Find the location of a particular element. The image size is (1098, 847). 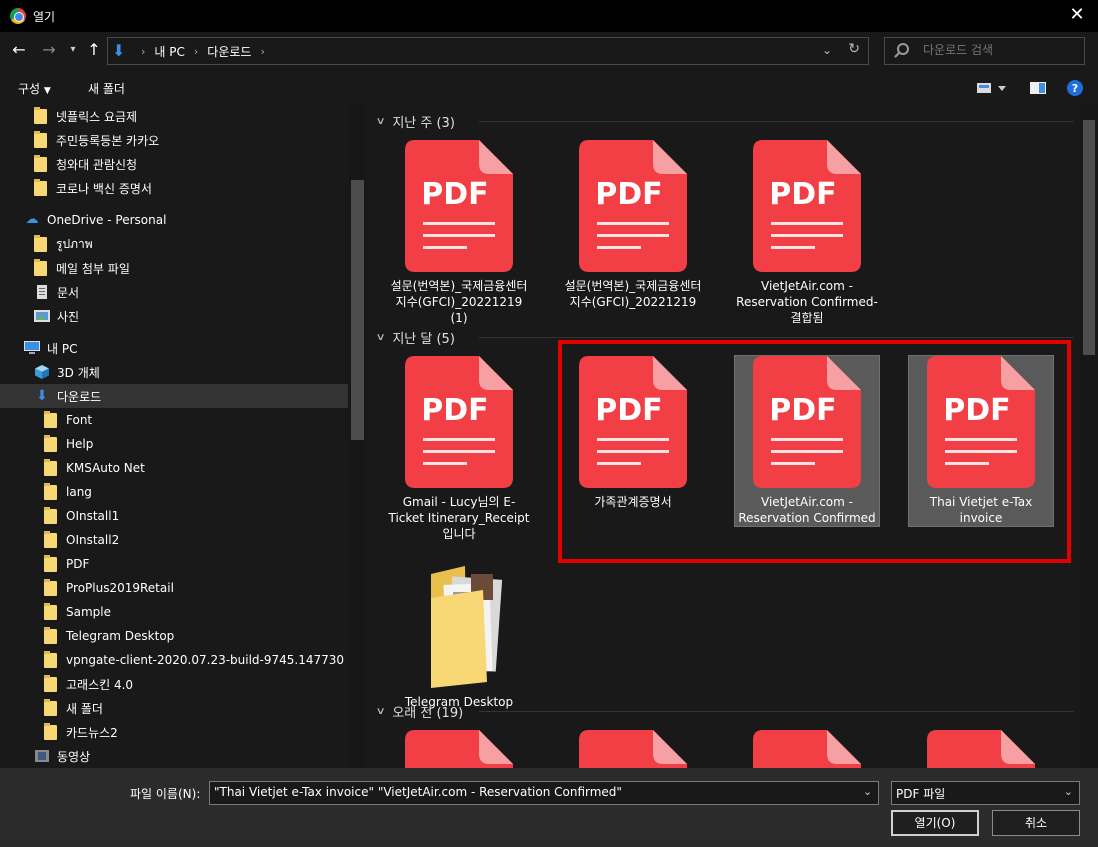

title-bar: 열기 ✕ is located at coordinates (549, 16).